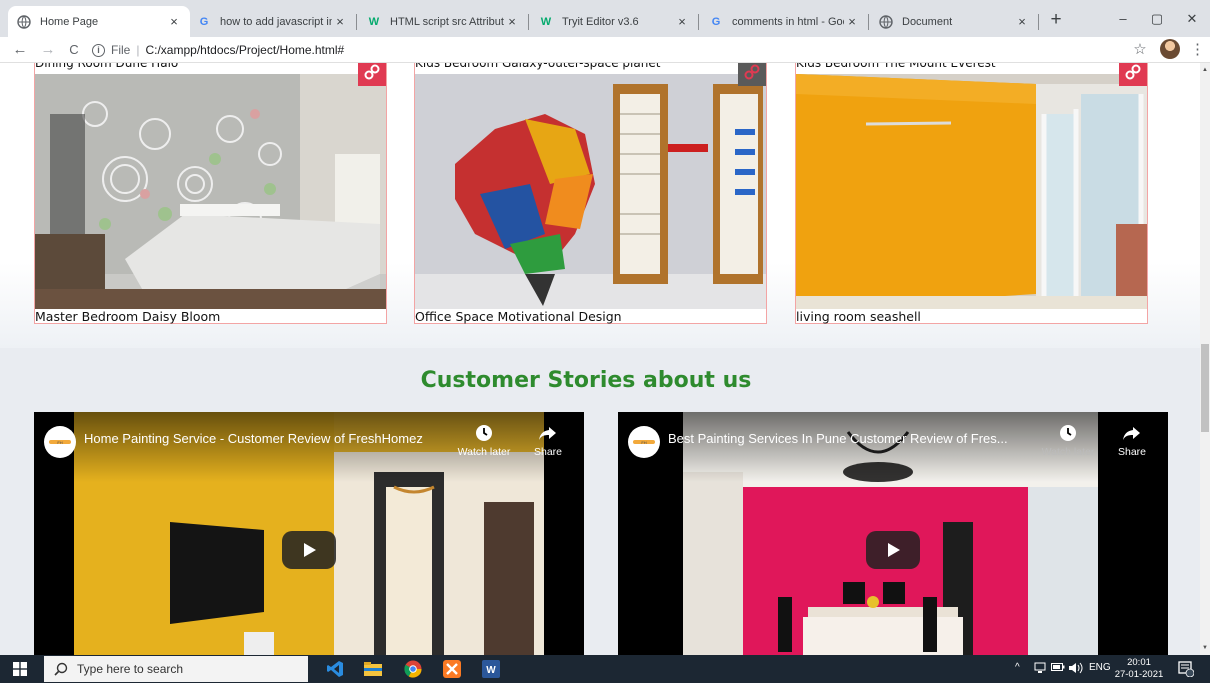 The image size is (1210, 683). What do you see at coordinates (335, 669) in the screenshot?
I see `vscode-icon` at bounding box center [335, 669].